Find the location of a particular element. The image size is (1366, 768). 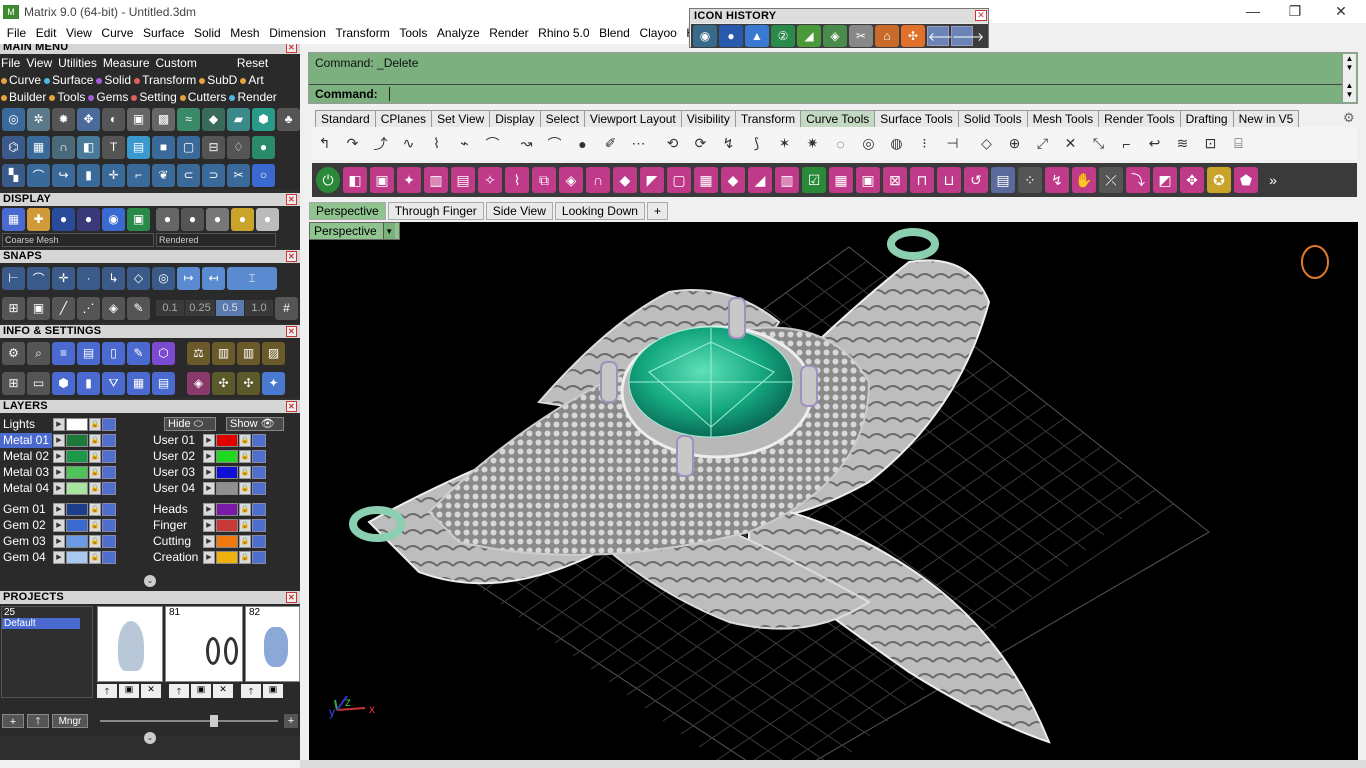

thumb1-save-icon: ▣ is located at coordinates (129, 691).